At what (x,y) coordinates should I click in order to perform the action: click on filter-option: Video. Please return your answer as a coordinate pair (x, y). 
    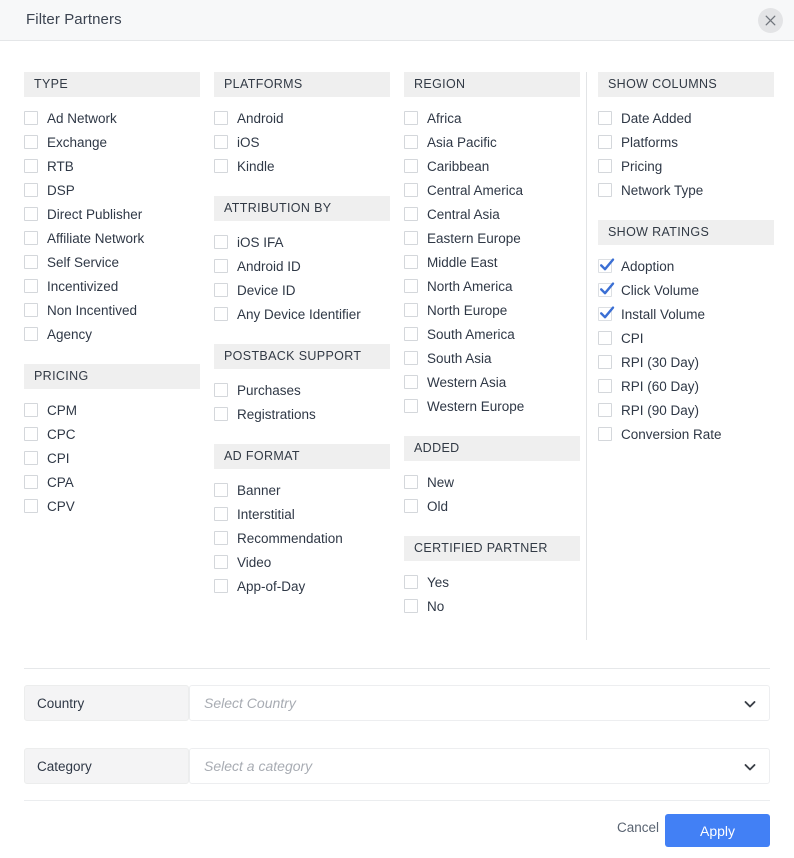
    Looking at the image, I should click on (302, 562).